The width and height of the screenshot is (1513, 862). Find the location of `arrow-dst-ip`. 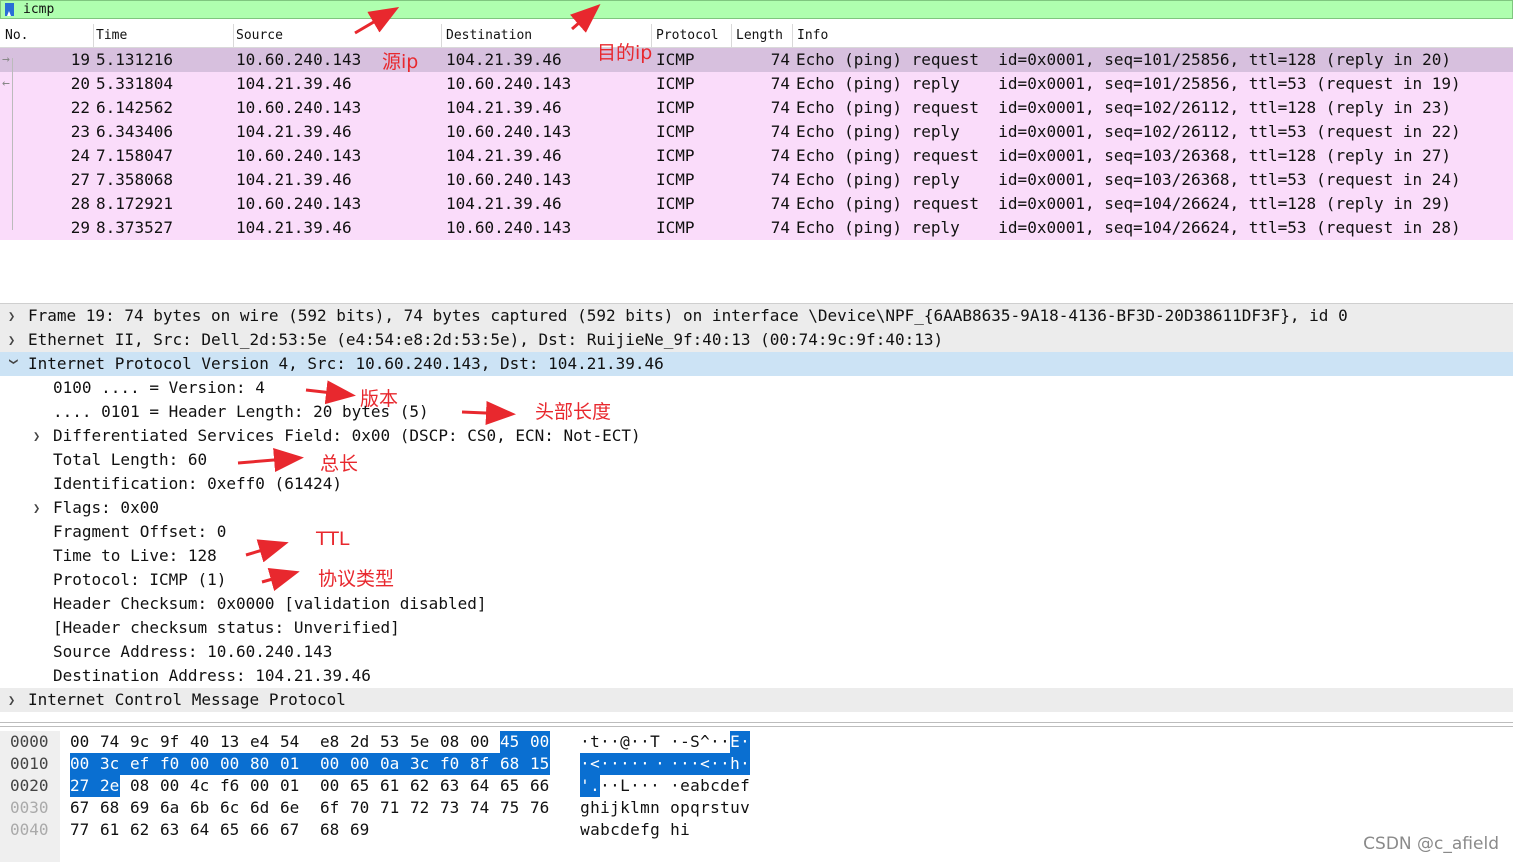

arrow-dst-ip is located at coordinates (585, 18).